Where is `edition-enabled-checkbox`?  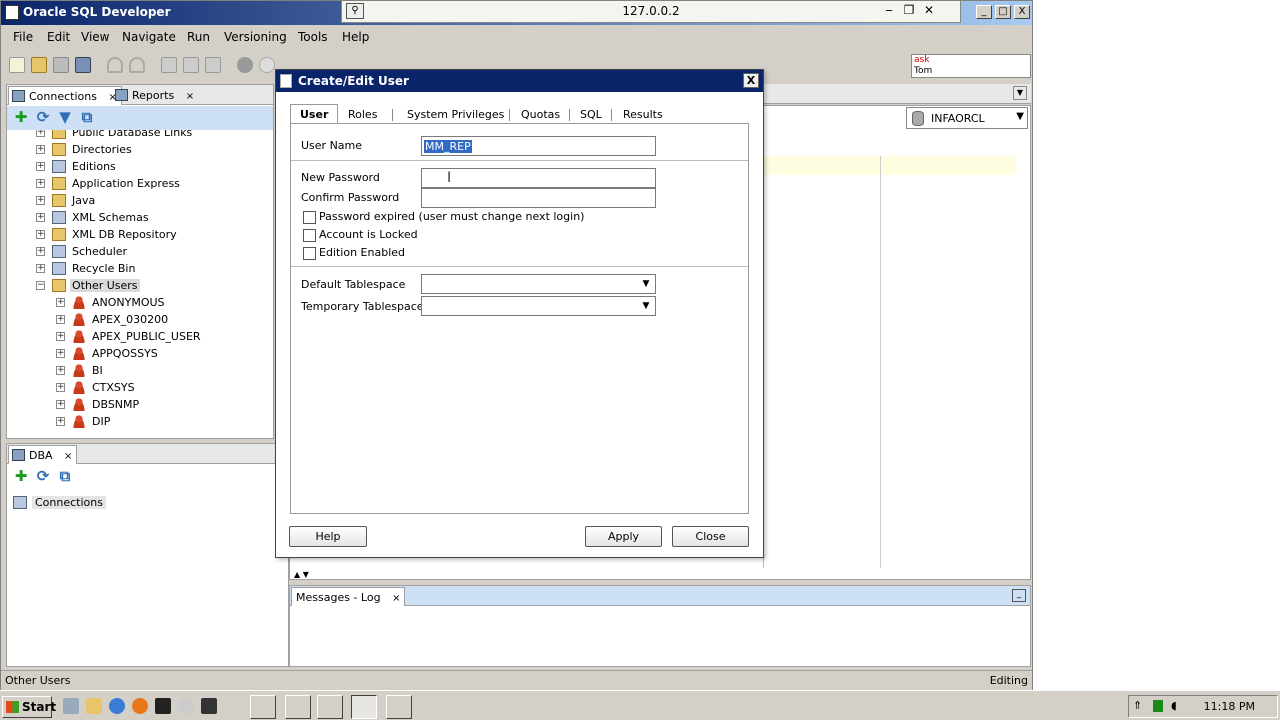 edition-enabled-checkbox is located at coordinates (309, 253).